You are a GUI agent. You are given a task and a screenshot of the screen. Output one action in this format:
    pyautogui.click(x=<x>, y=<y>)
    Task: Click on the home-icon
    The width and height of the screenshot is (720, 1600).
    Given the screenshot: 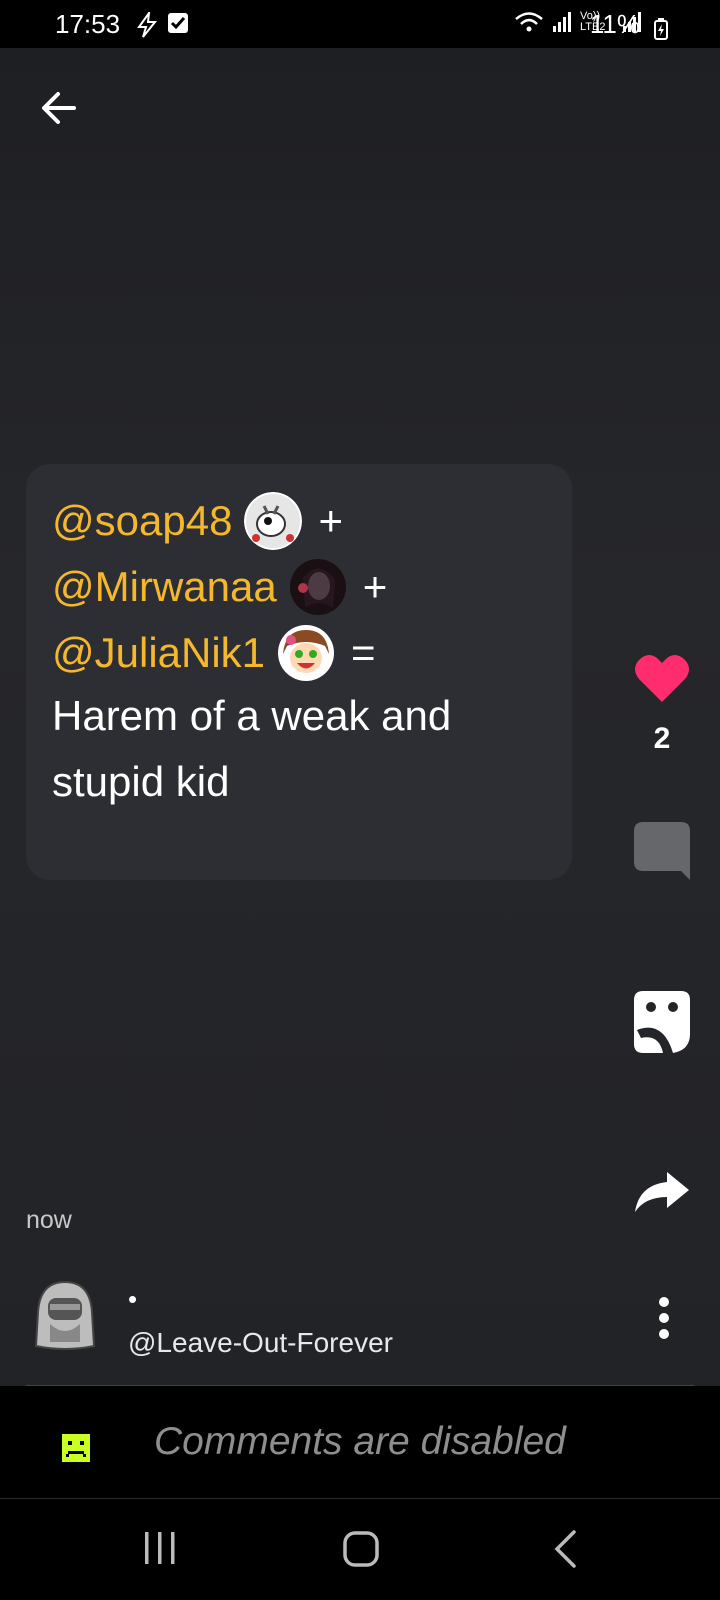 What is the action you would take?
    pyautogui.click(x=361, y=1549)
    